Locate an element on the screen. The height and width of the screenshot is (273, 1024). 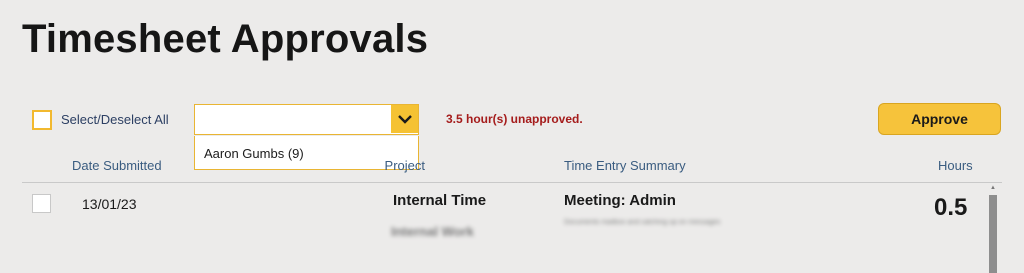
row-project: Internal Time is located at coordinates (440, 200).